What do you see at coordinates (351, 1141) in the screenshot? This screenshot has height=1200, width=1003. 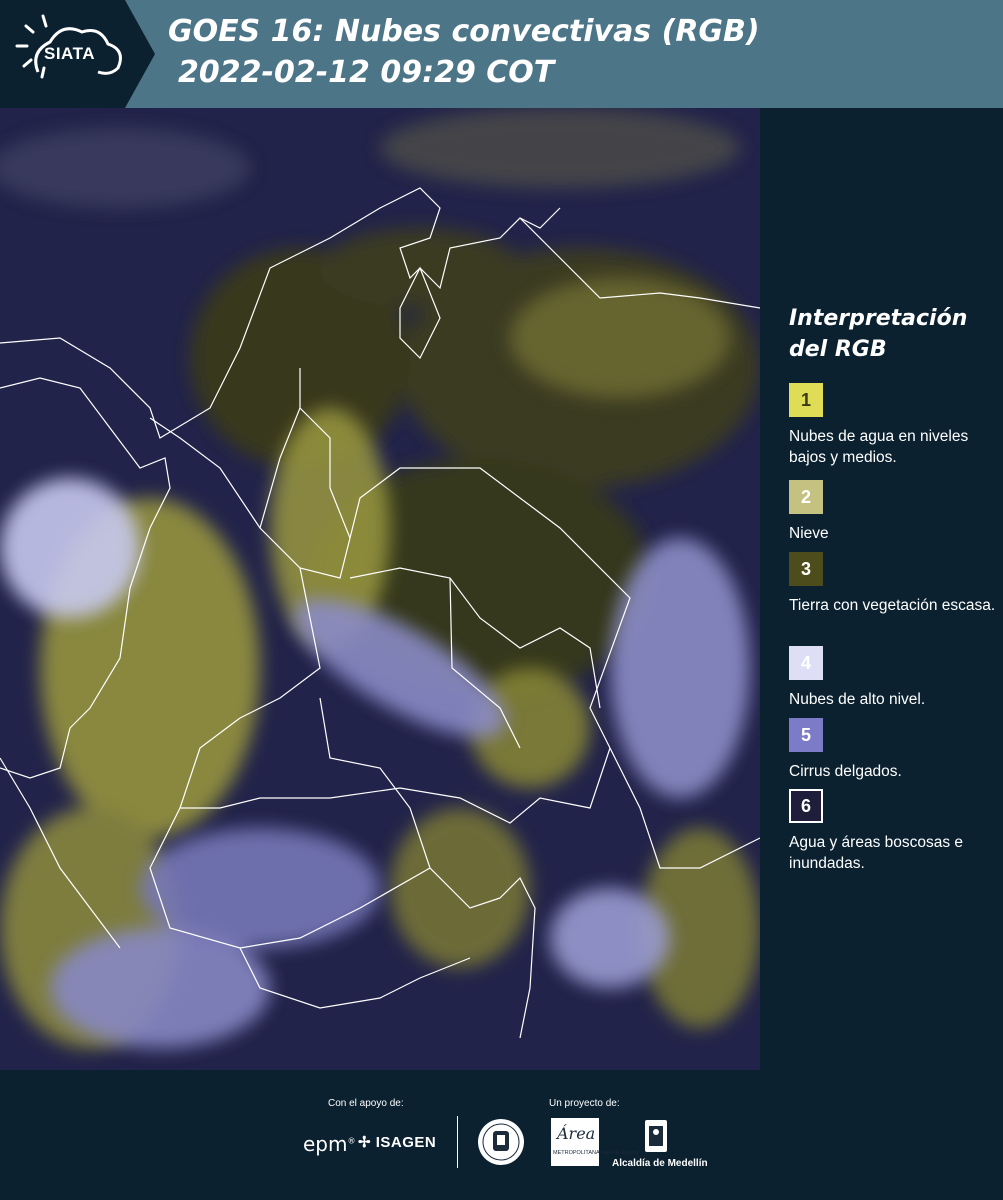 I see `registered-icon: ®` at bounding box center [351, 1141].